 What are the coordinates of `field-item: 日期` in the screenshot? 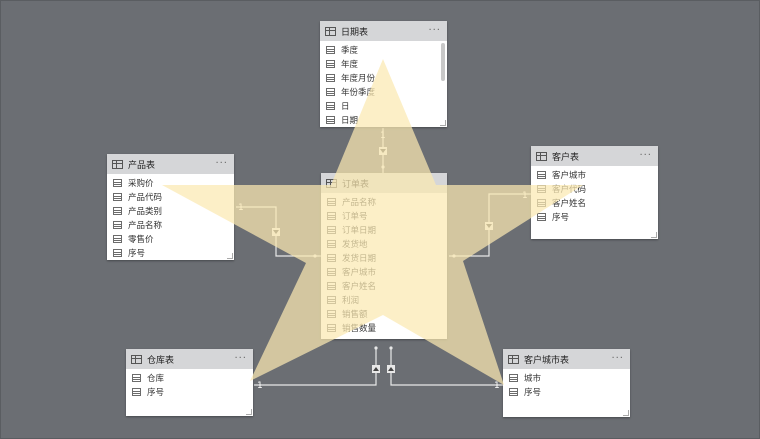 It's located at (383, 120).